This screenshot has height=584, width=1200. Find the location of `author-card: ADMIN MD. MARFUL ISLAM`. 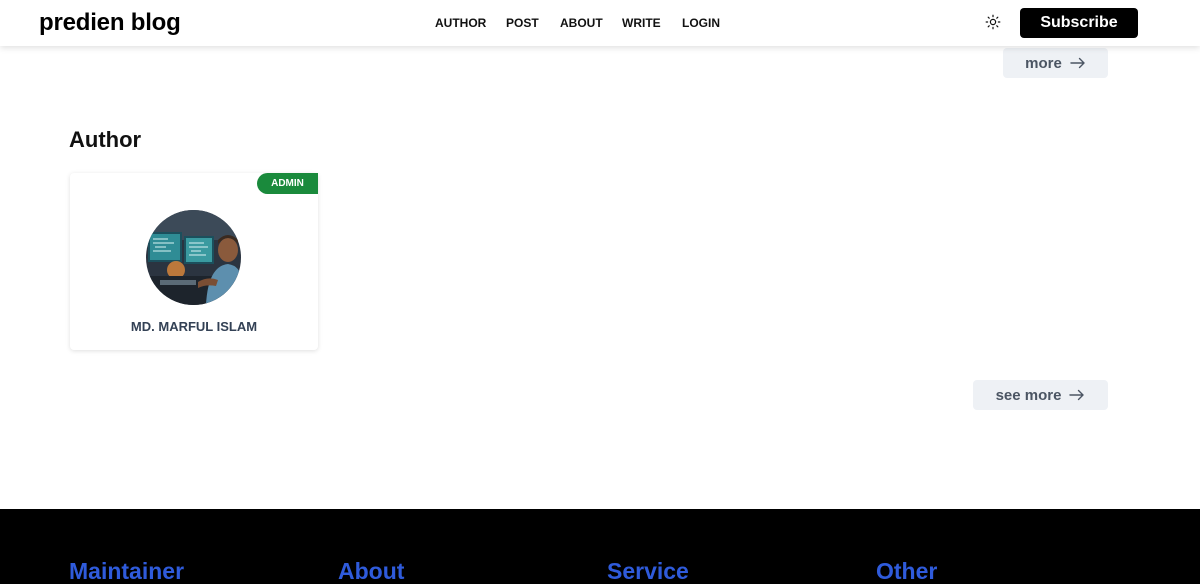

author-card: ADMIN MD. MARFUL ISLAM is located at coordinates (194, 261).